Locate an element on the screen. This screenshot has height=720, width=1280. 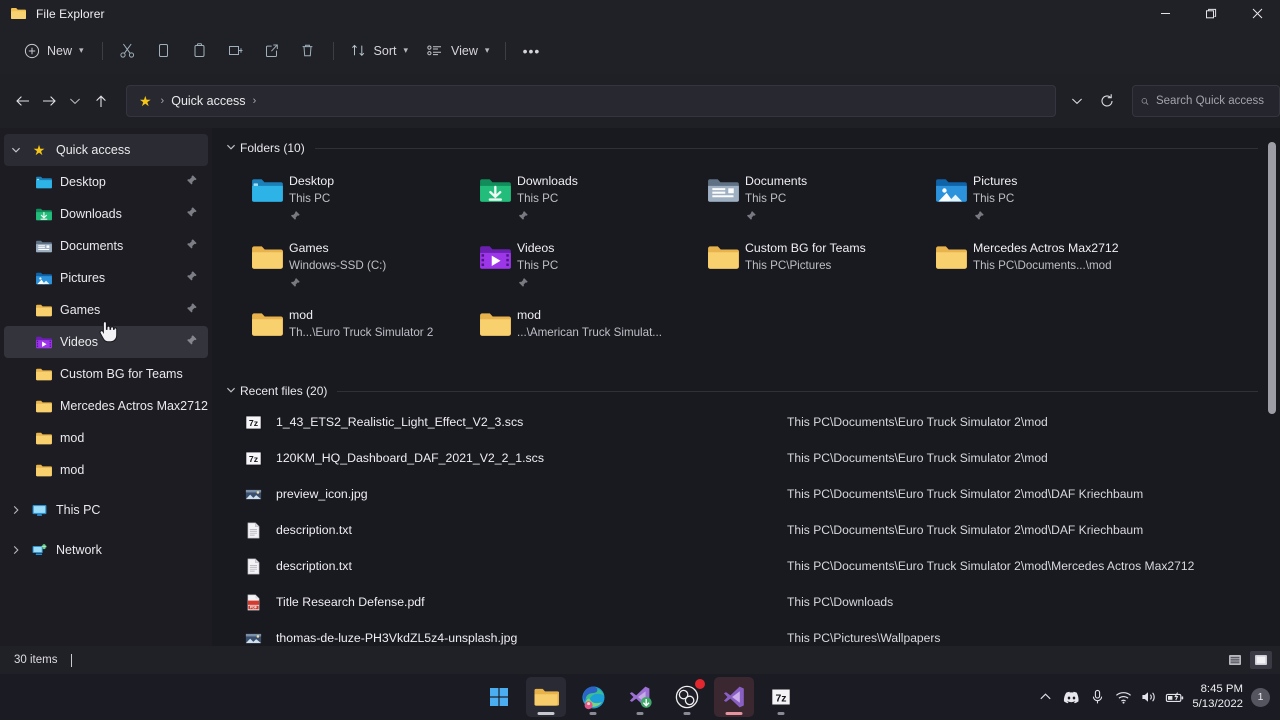
details-view-button is located at coordinates (1235, 660).